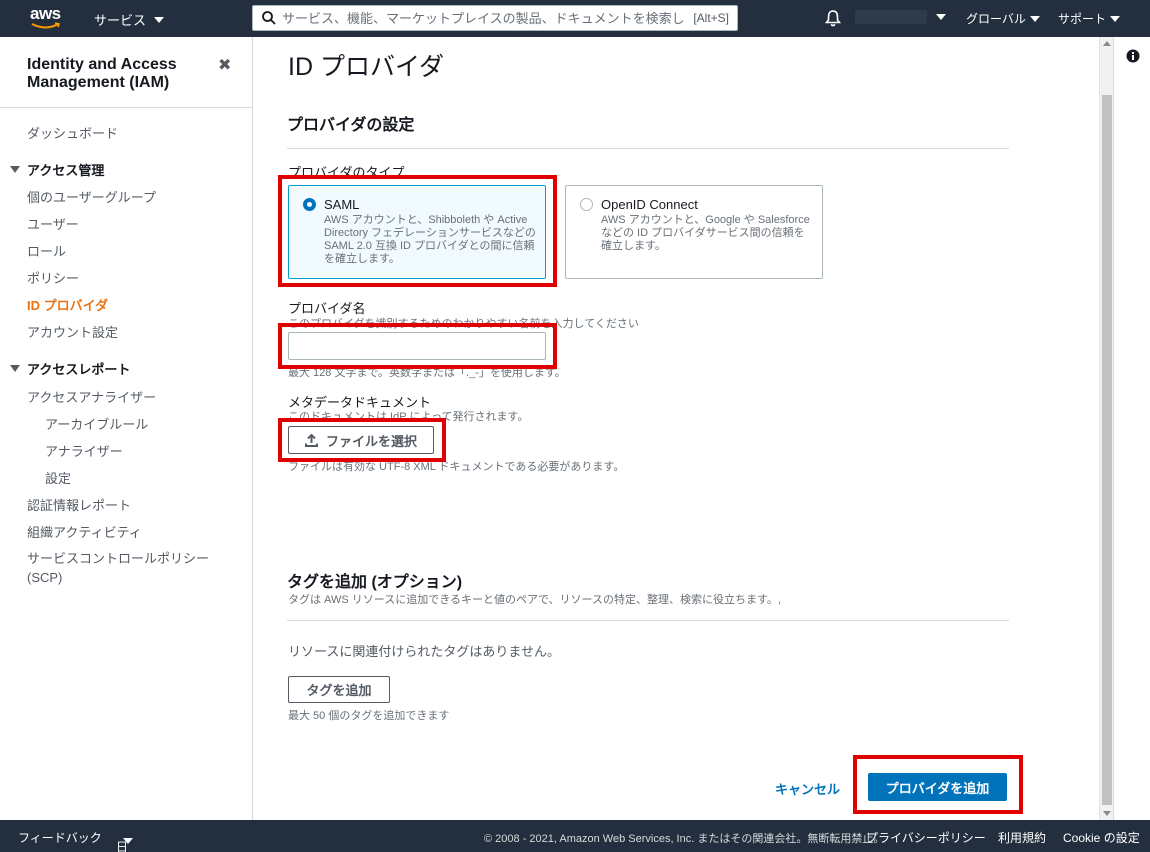  What do you see at coordinates (1107, 813) in the screenshot?
I see `scroll-down-icon` at bounding box center [1107, 813].